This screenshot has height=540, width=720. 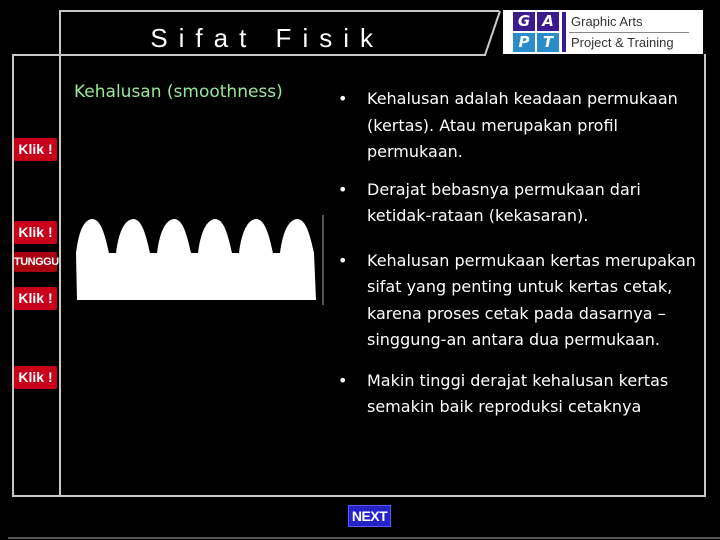 What do you see at coordinates (629, 32) in the screenshot?
I see `logo-divider` at bounding box center [629, 32].